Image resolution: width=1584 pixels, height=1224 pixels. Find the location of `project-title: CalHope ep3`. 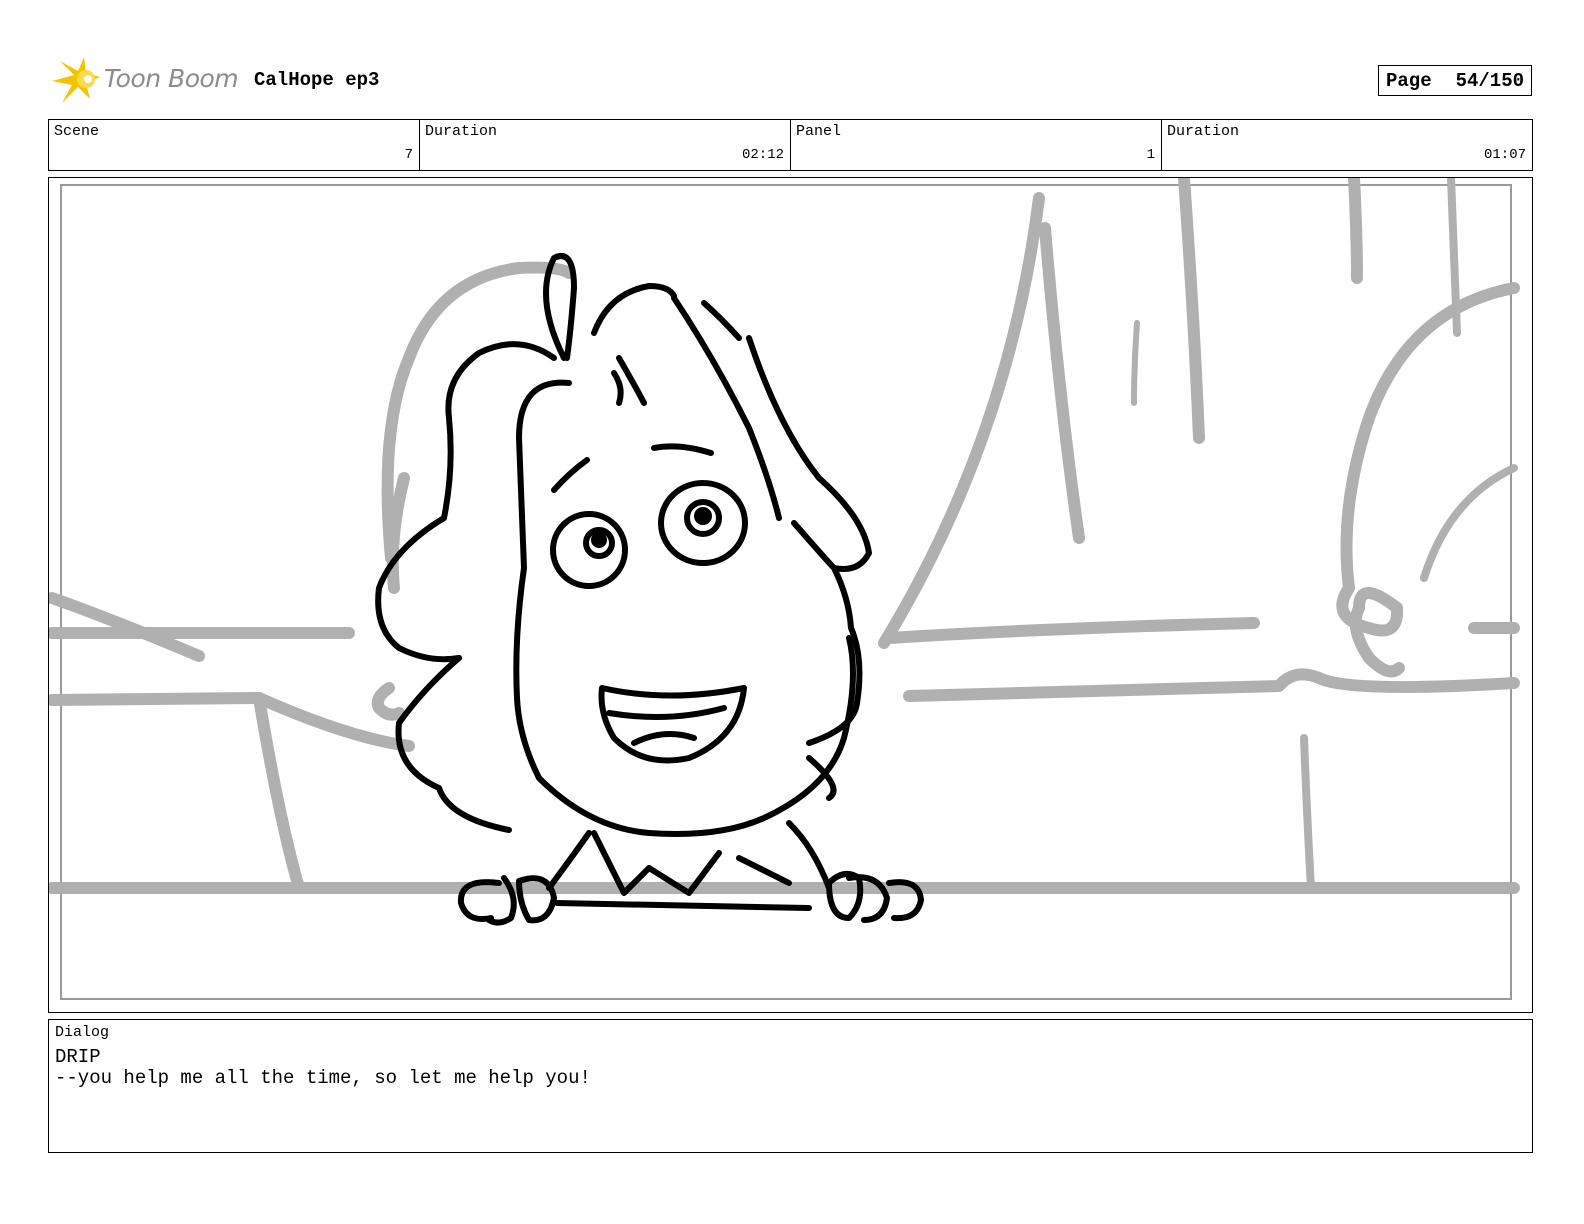

project-title: CalHope ep3 is located at coordinates (317, 80).